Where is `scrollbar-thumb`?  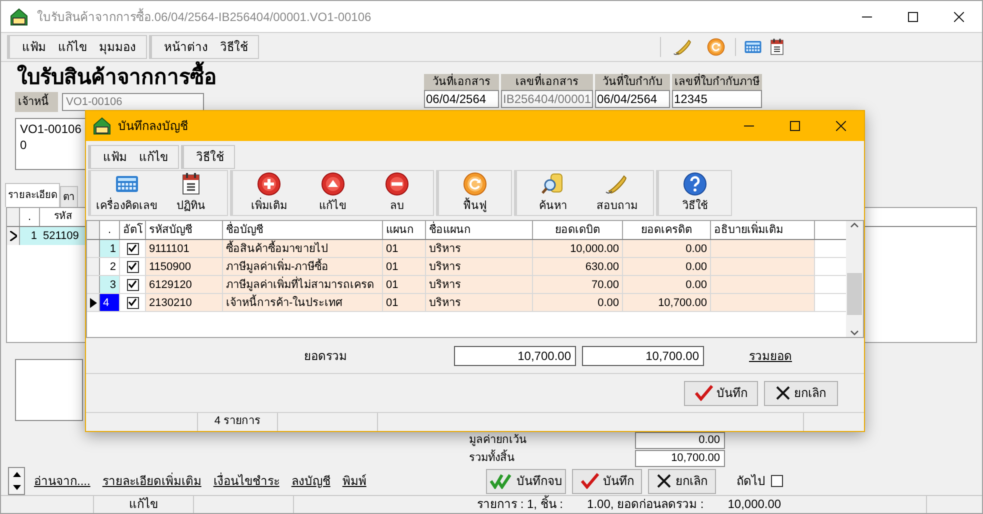 scrollbar-thumb is located at coordinates (854, 294).